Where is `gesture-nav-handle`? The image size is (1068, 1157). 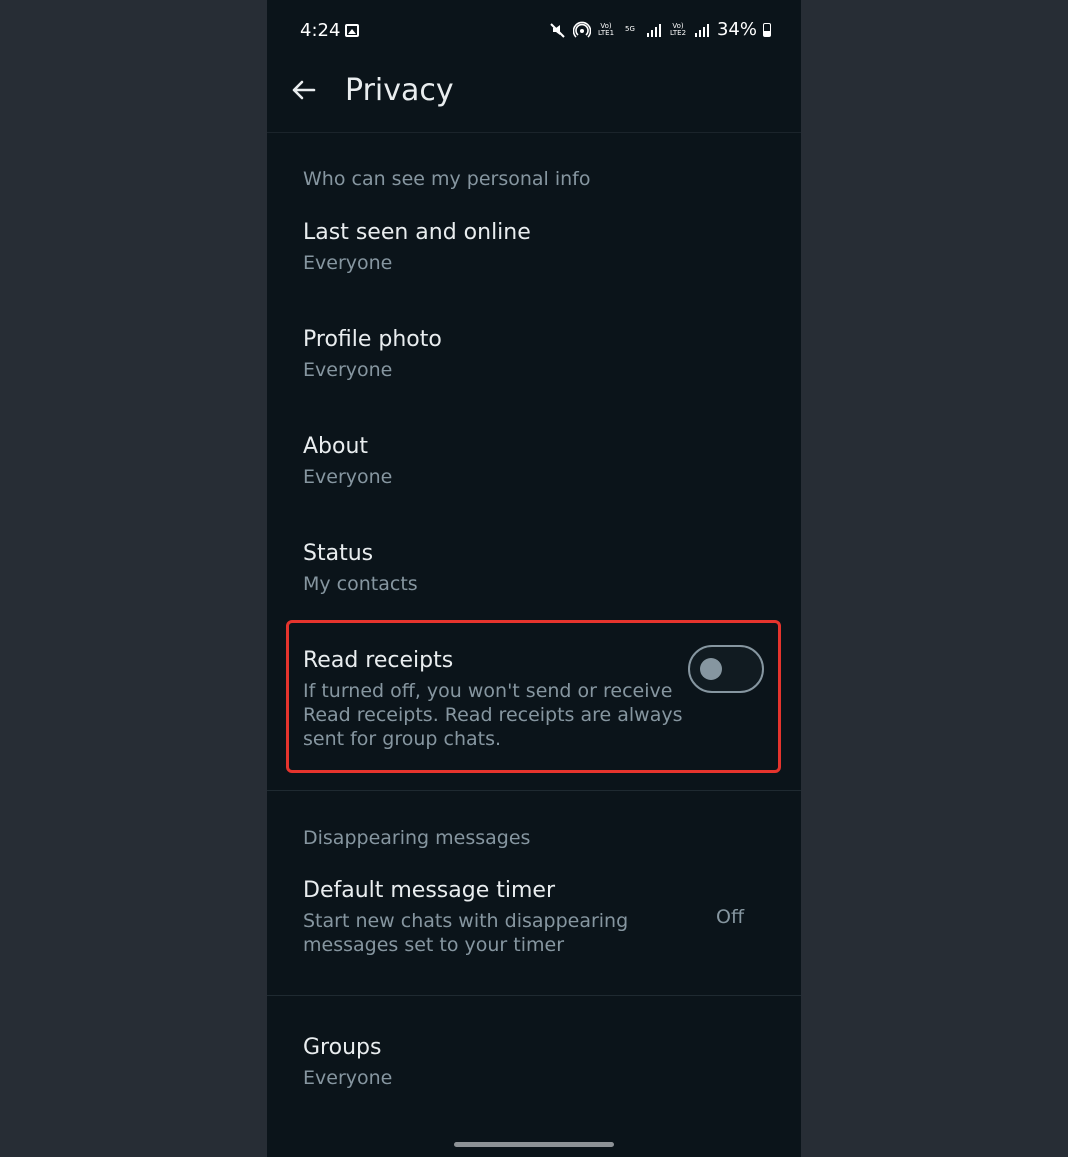 gesture-nav-handle is located at coordinates (534, 1144).